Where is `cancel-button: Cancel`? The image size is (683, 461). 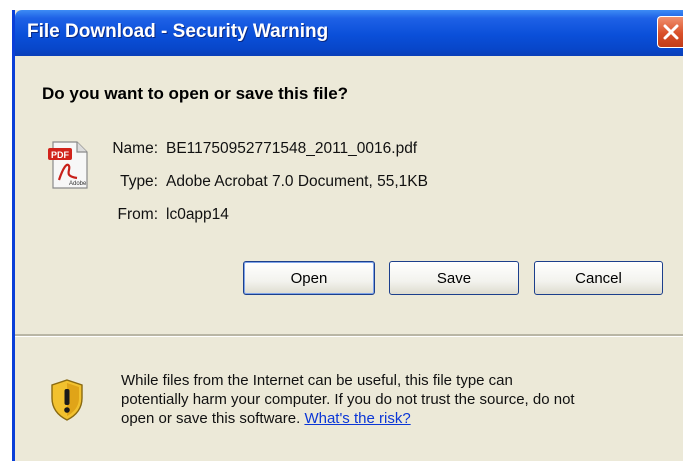 cancel-button: Cancel is located at coordinates (598, 278).